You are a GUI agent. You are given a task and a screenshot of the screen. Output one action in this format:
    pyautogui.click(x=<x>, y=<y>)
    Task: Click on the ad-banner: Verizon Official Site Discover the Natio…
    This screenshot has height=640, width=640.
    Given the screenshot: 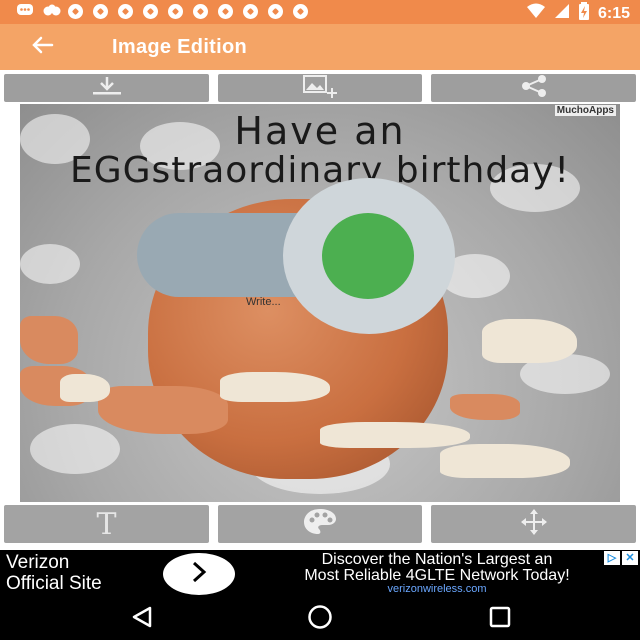 What is the action you would take?
    pyautogui.click(x=320, y=573)
    